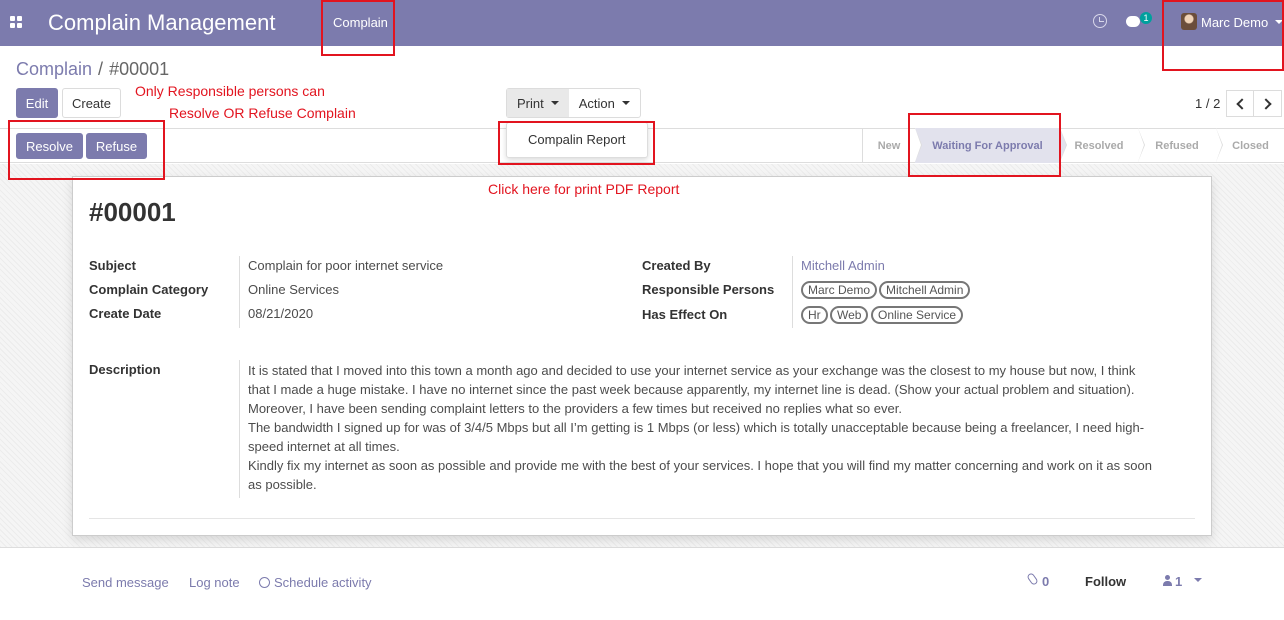  Describe the element at coordinates (1045, 581) in the screenshot. I see `attachment-count: 0` at that location.